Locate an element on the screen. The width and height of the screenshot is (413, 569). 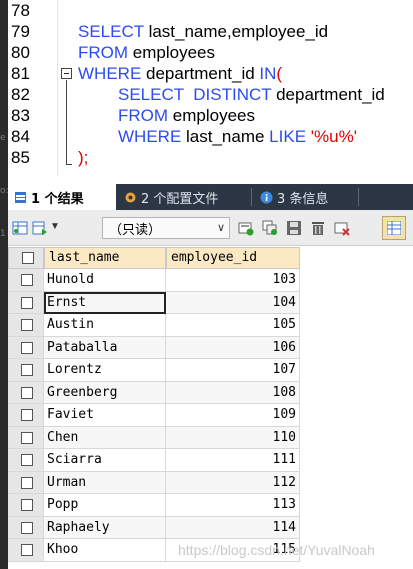
tab-results: 1 个结果 is located at coordinates (62, 197).